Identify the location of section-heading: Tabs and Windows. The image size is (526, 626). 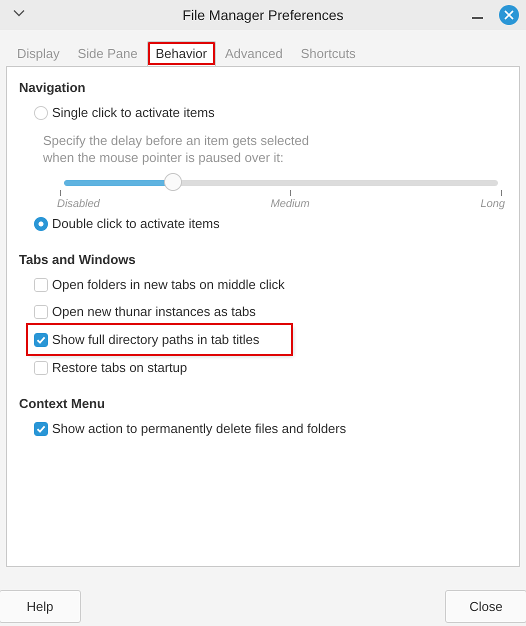
(78, 260).